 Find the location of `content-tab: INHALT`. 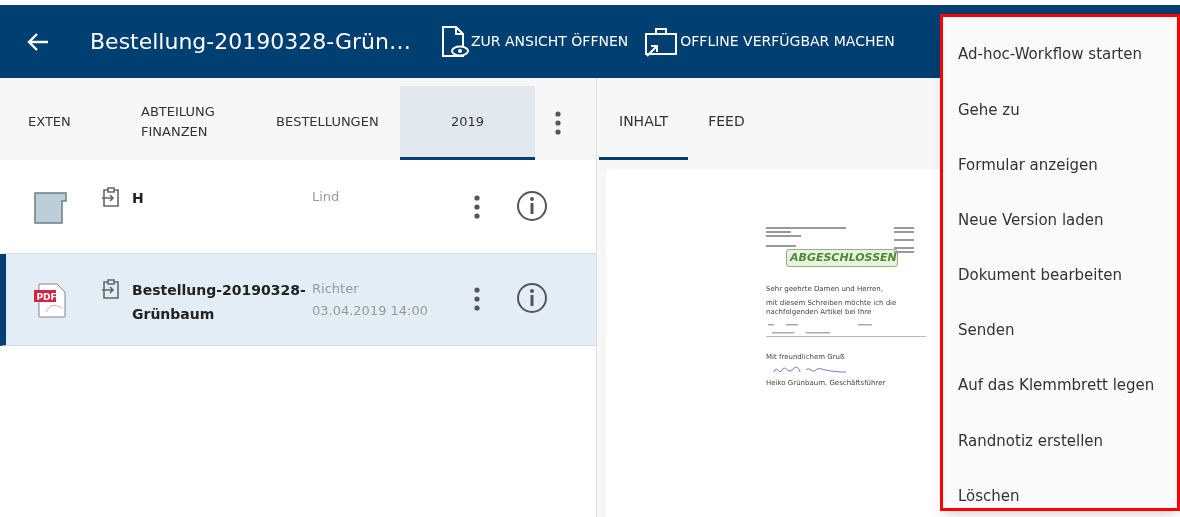

content-tab: INHALT is located at coordinates (644, 123).